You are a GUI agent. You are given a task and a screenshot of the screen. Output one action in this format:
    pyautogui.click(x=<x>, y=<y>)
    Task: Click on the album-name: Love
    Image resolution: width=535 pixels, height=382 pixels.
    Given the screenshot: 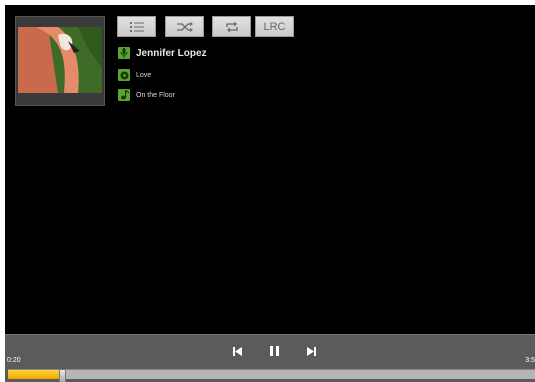 What is the action you would take?
    pyautogui.click(x=144, y=75)
    